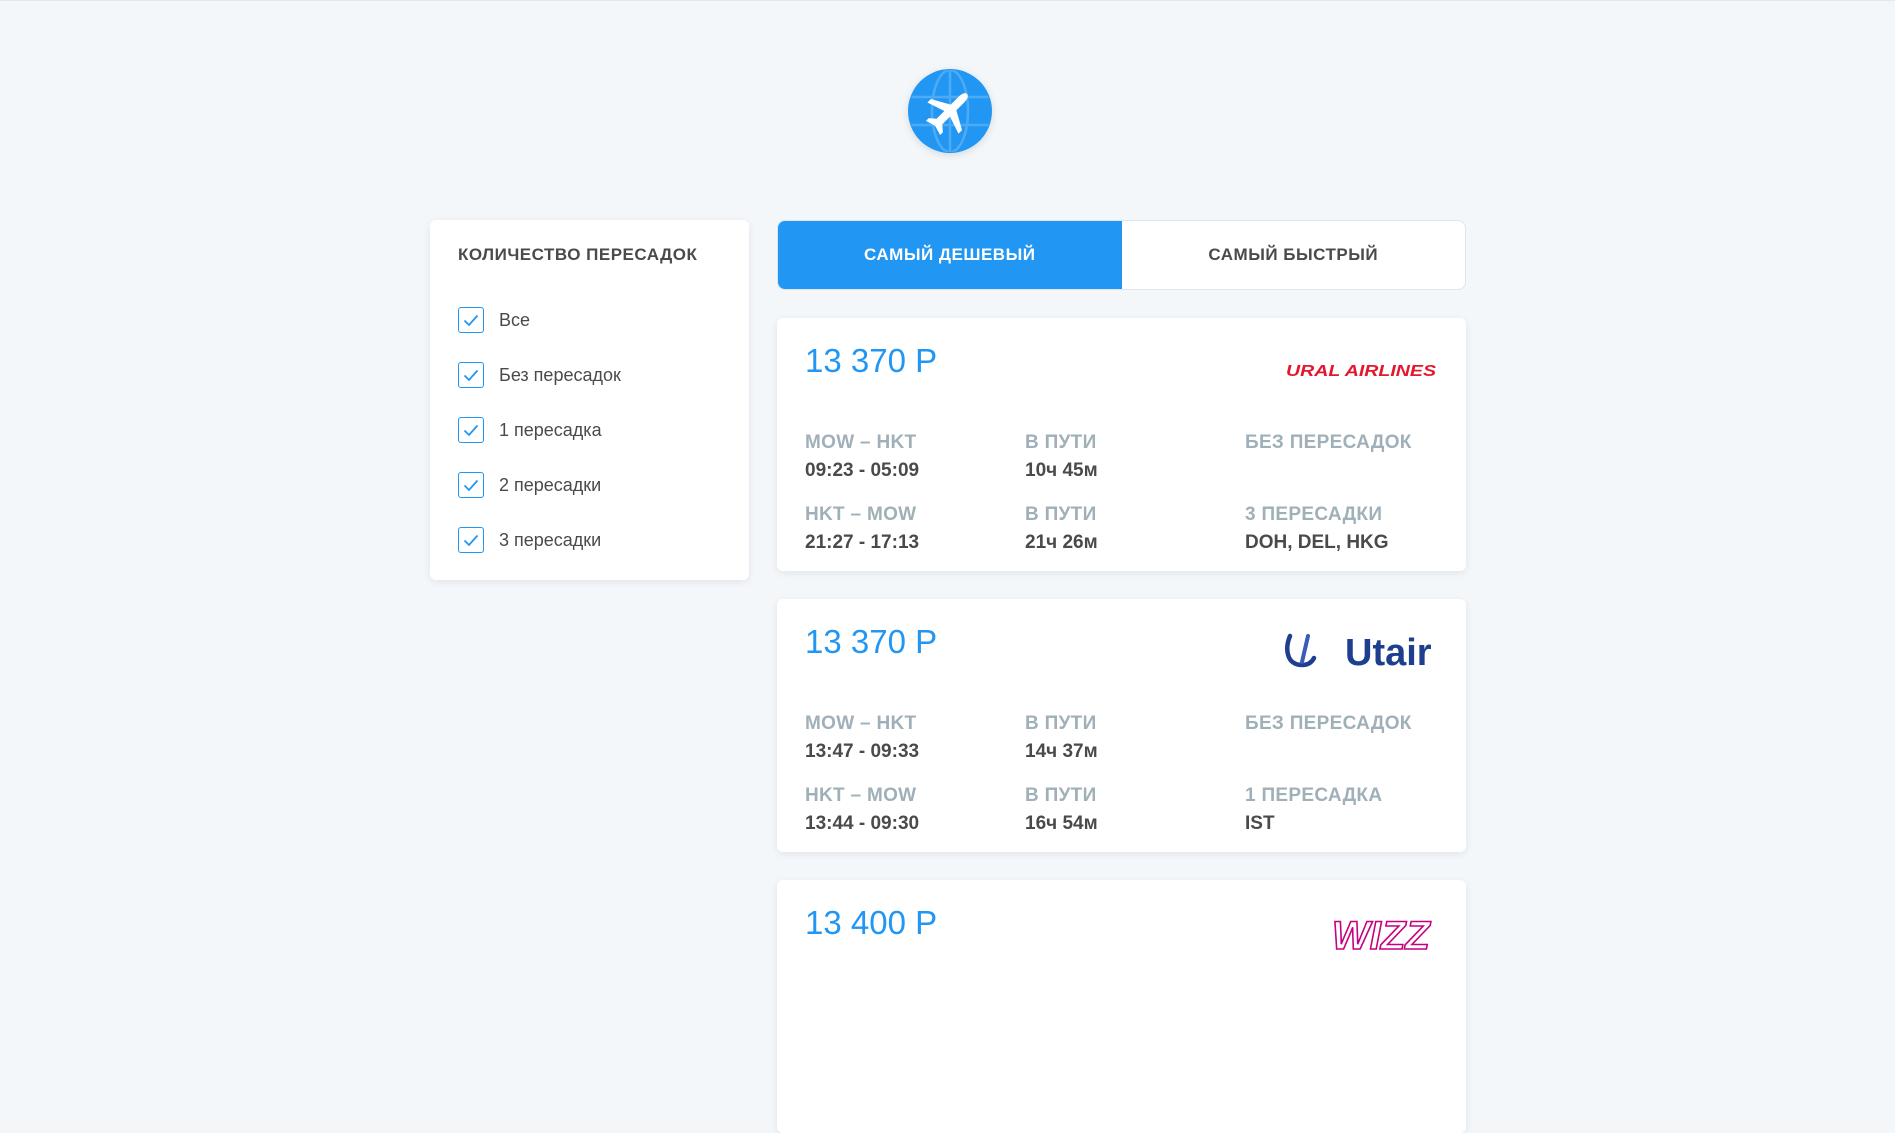 The height and width of the screenshot is (1133, 1895). Describe the element at coordinates (1294, 255) in the screenshot. I see `tab-fastest: САМЫЙ БЫСТРЫЙ` at that location.